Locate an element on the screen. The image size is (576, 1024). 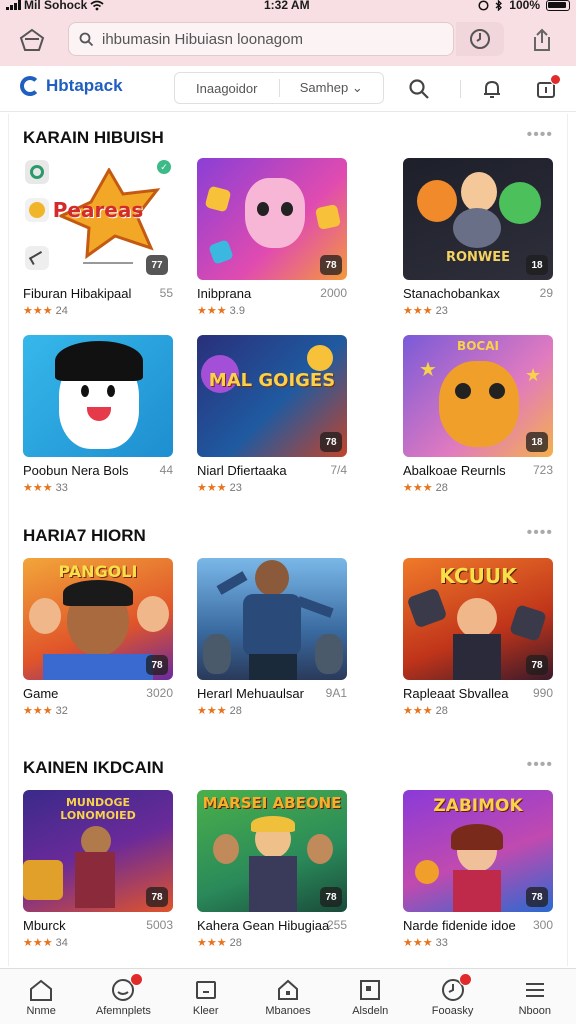
art-title: ZABIMOK is located at coordinates (478, 806).